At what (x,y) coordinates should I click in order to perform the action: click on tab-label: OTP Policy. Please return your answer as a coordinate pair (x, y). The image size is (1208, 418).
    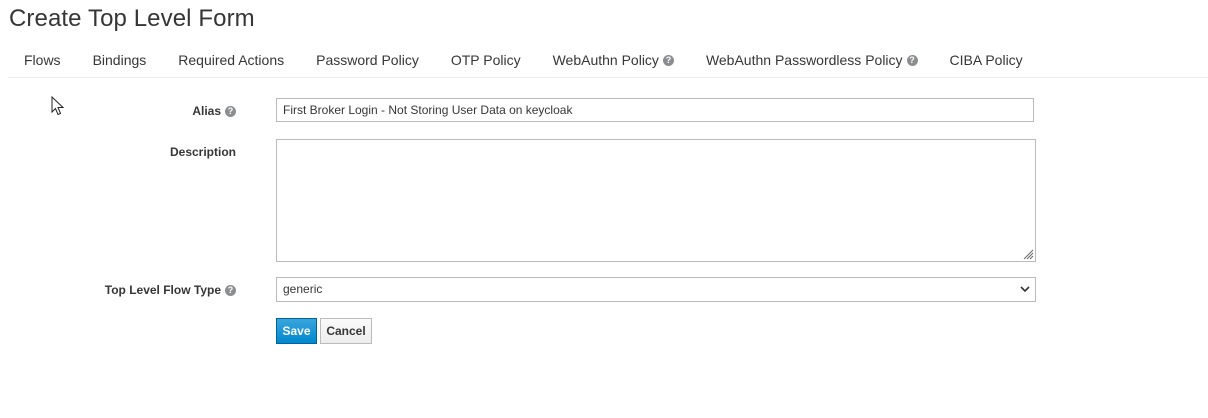
    Looking at the image, I should click on (485, 60).